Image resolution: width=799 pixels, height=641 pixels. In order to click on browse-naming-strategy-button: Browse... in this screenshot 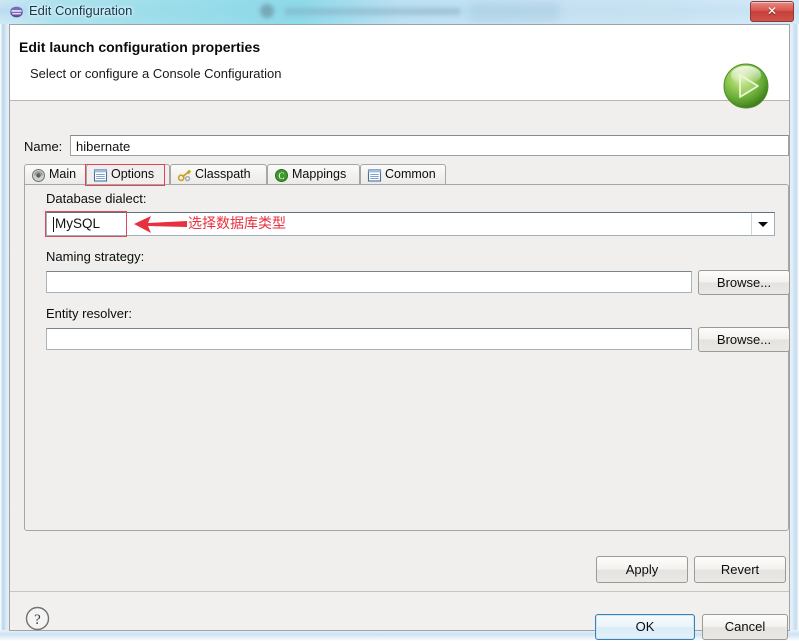, I will do `click(744, 282)`.